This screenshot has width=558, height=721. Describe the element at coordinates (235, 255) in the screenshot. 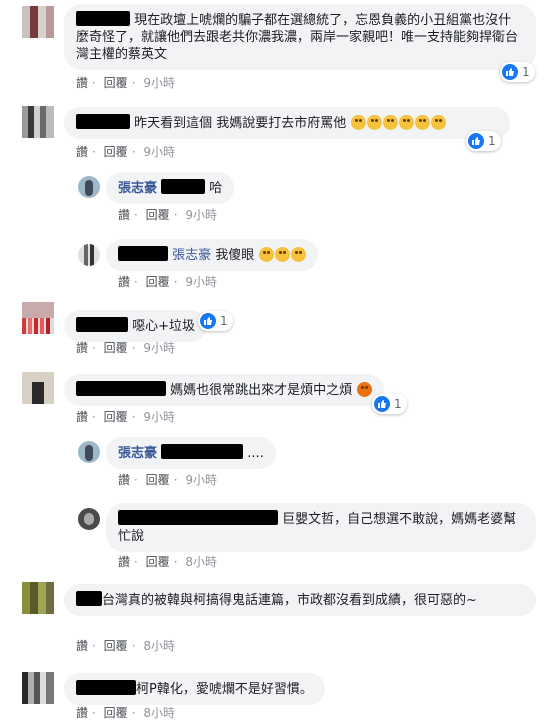

I see `comment-text: 我傻眼` at that location.